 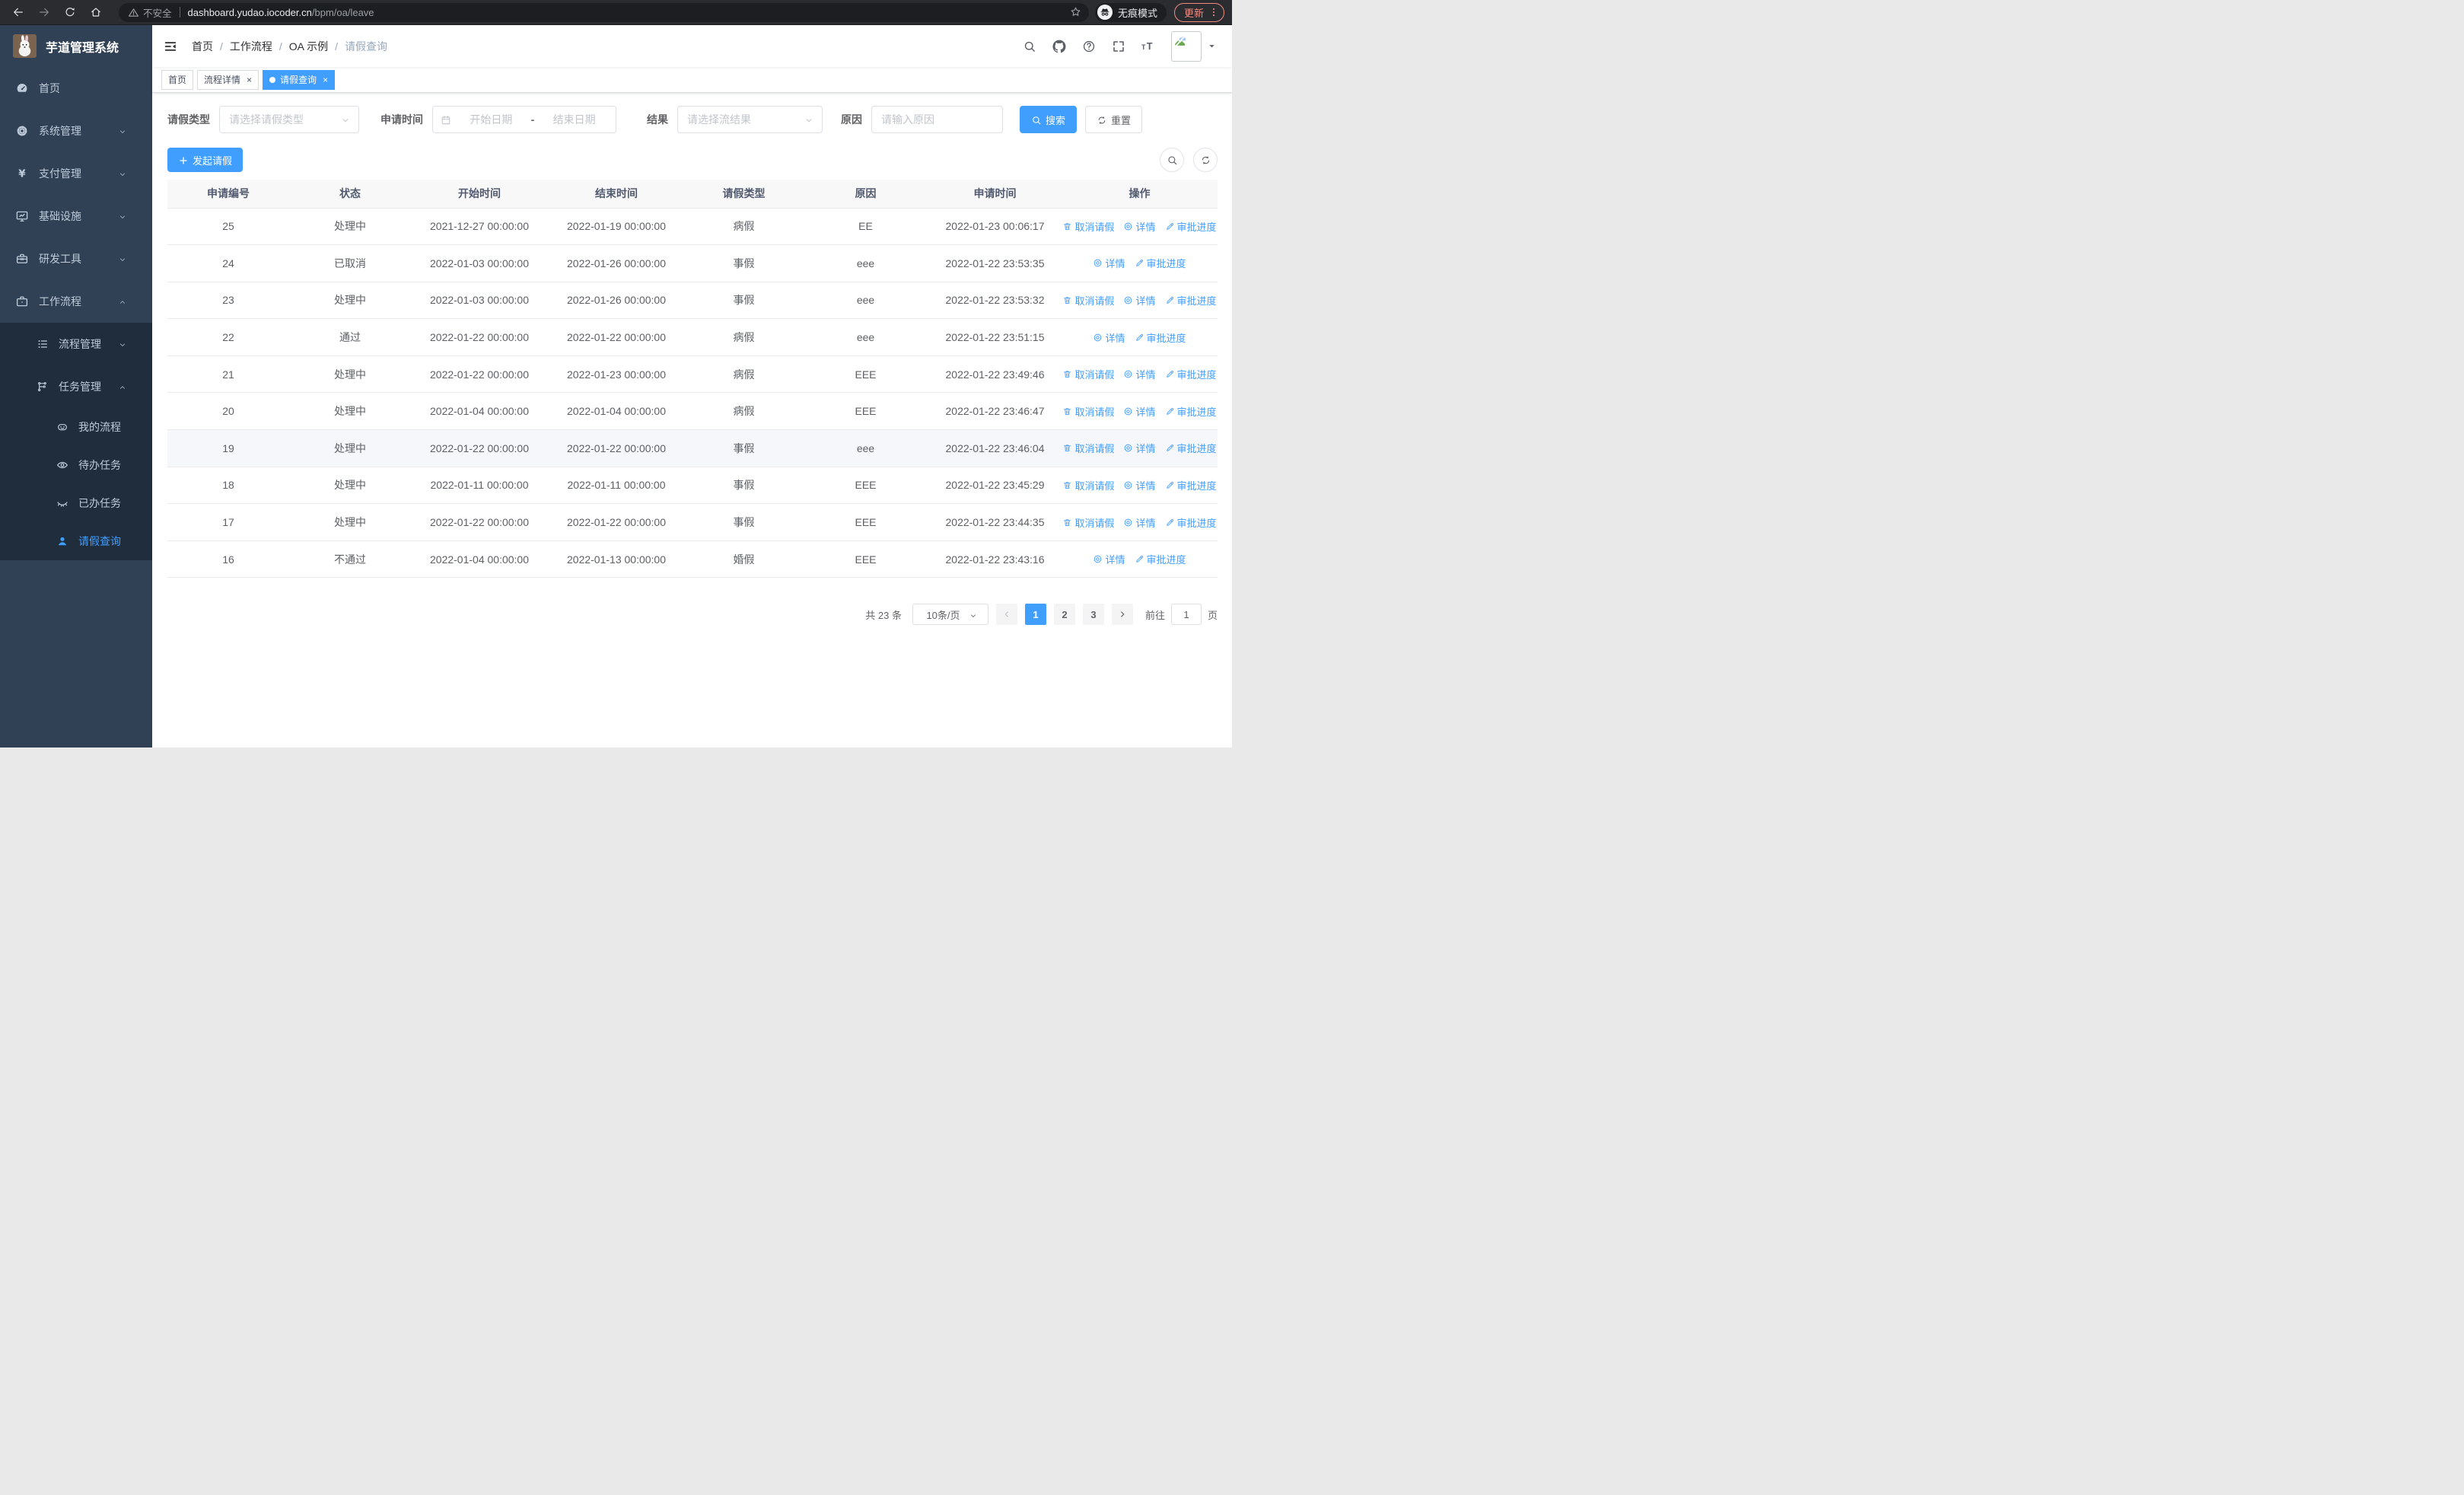 What do you see at coordinates (170, 47) in the screenshot?
I see `sidebar-collapse-button` at bounding box center [170, 47].